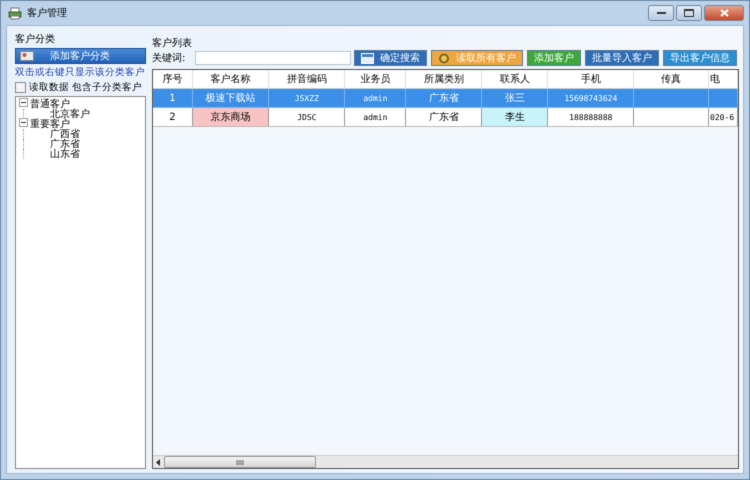 The image size is (750, 480). I want to click on table-cell: 2, so click(172, 117).